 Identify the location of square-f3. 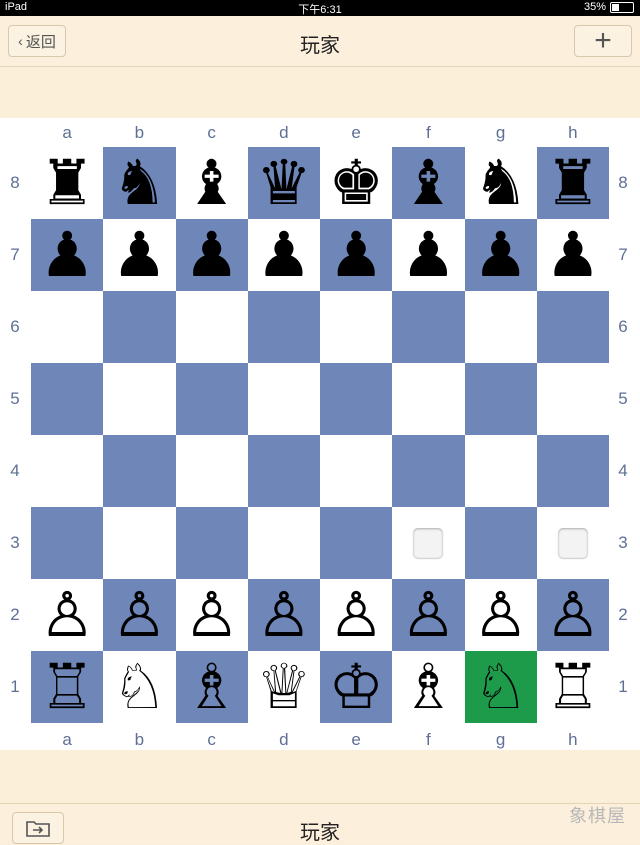
(428, 543).